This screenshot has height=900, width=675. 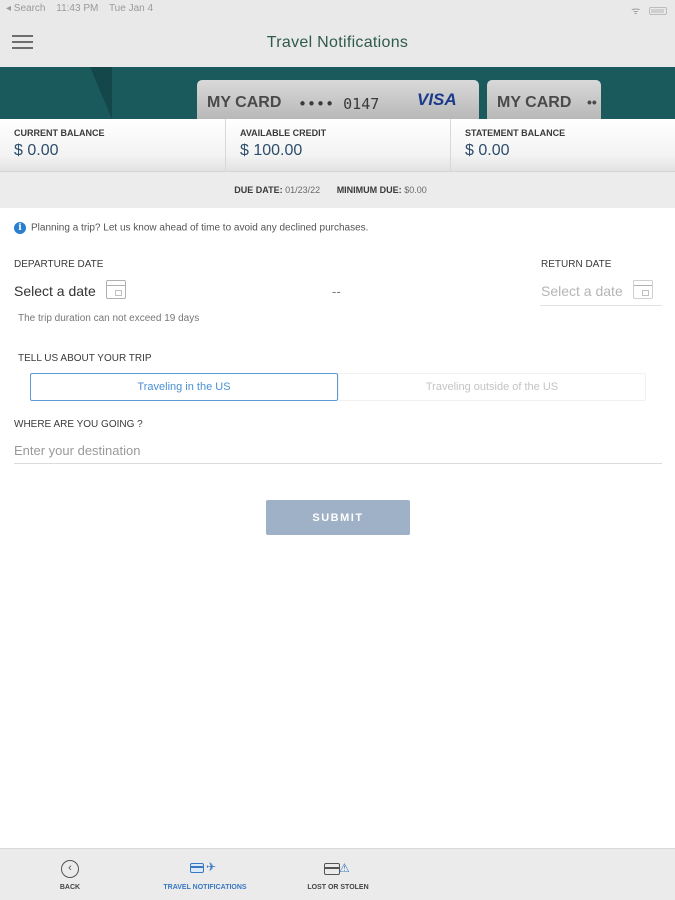 I want to click on page-title: Travel Notifications, so click(x=337, y=42).